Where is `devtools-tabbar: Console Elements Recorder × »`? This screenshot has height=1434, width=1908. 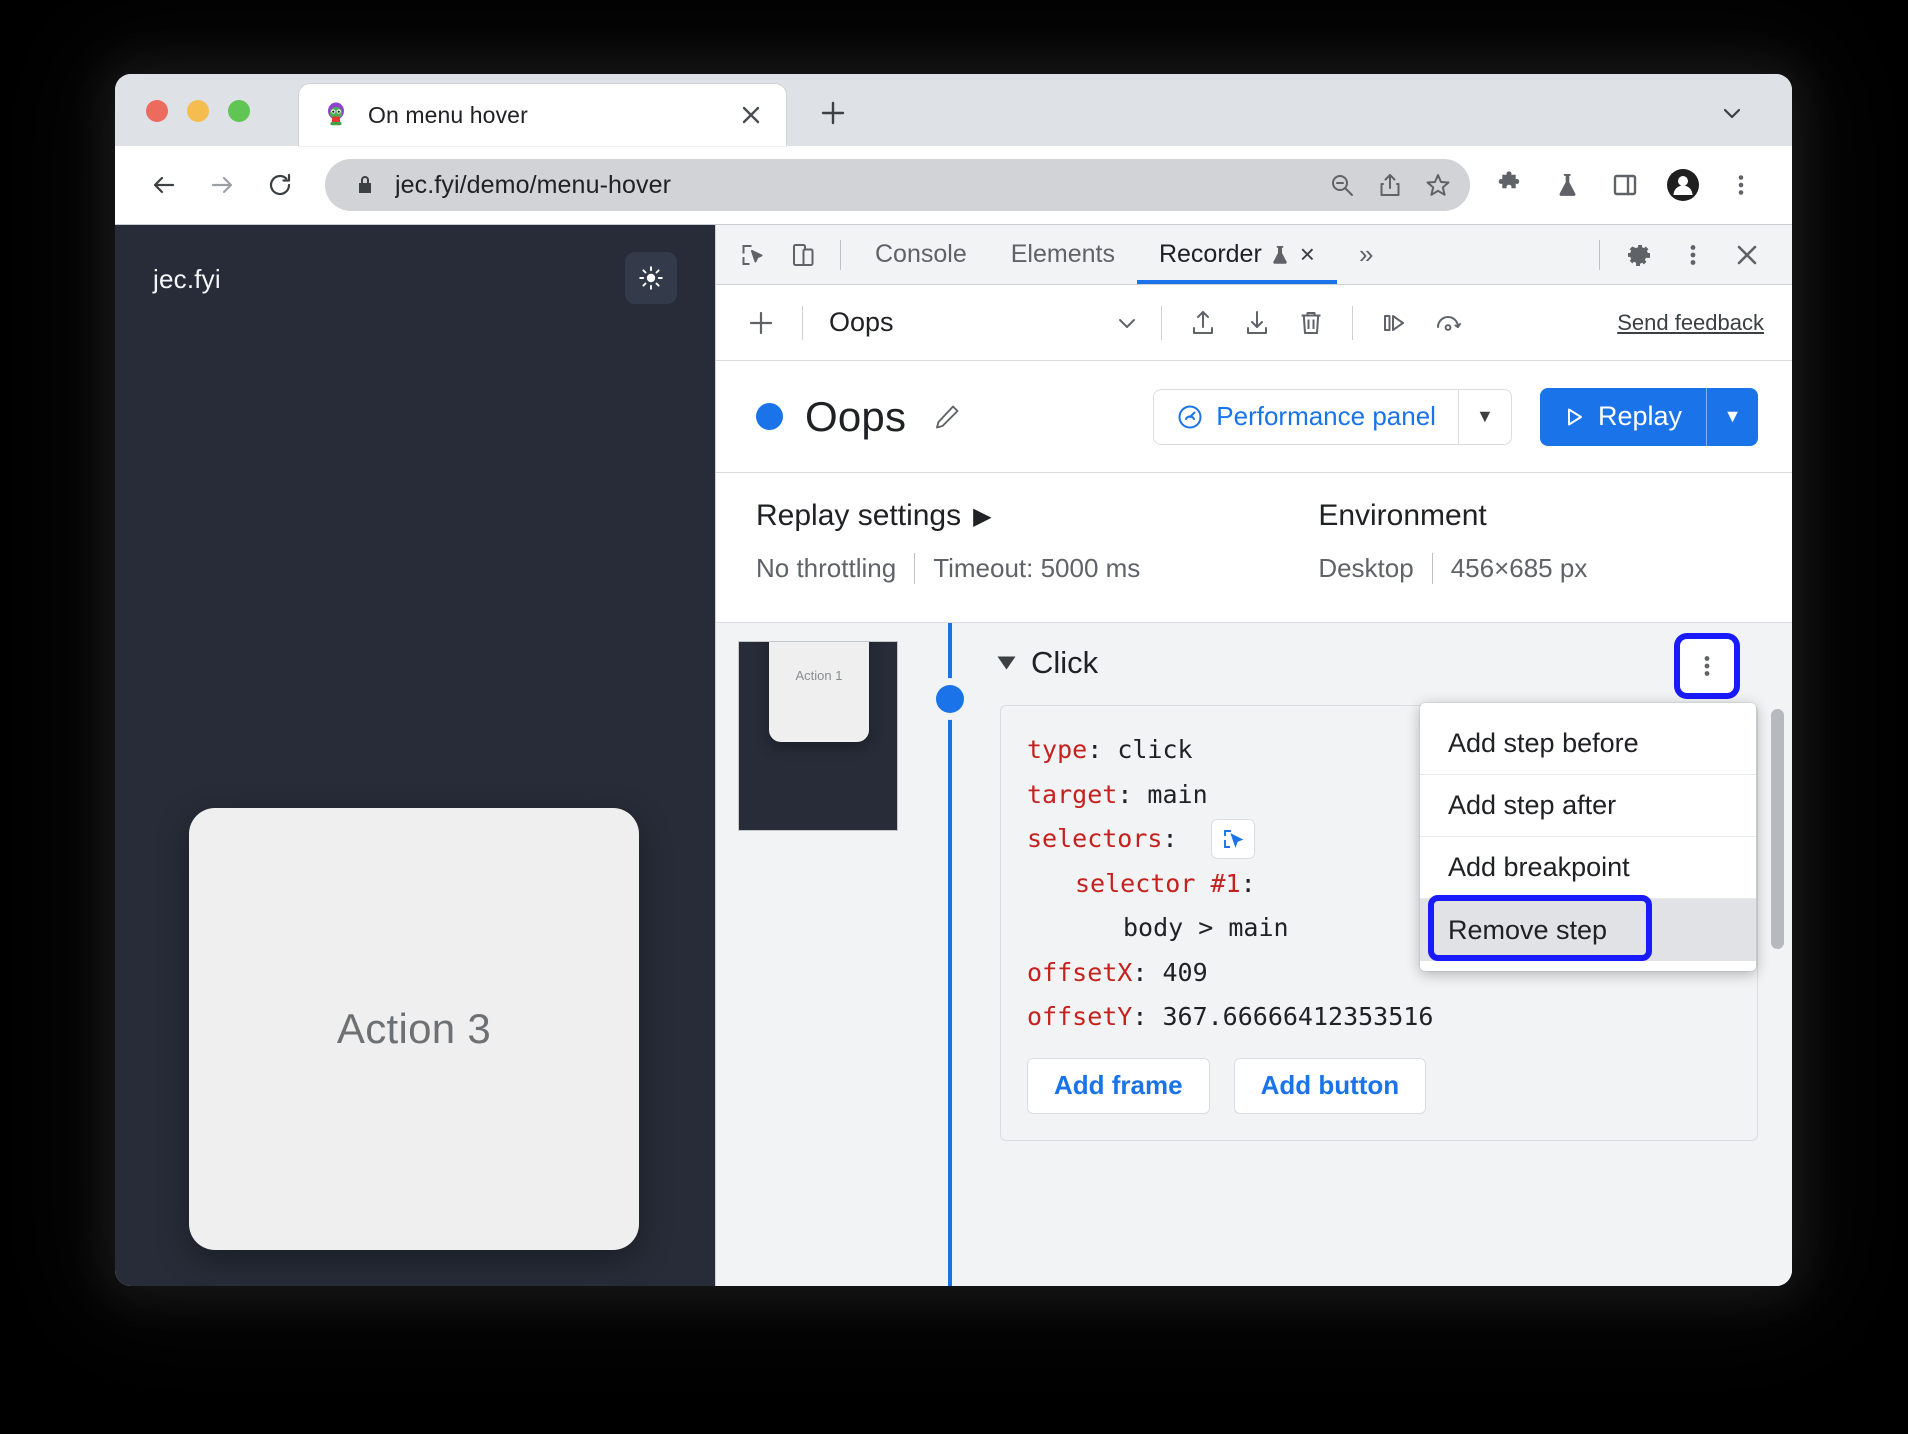 devtools-tabbar: Console Elements Recorder × » is located at coordinates (1254, 255).